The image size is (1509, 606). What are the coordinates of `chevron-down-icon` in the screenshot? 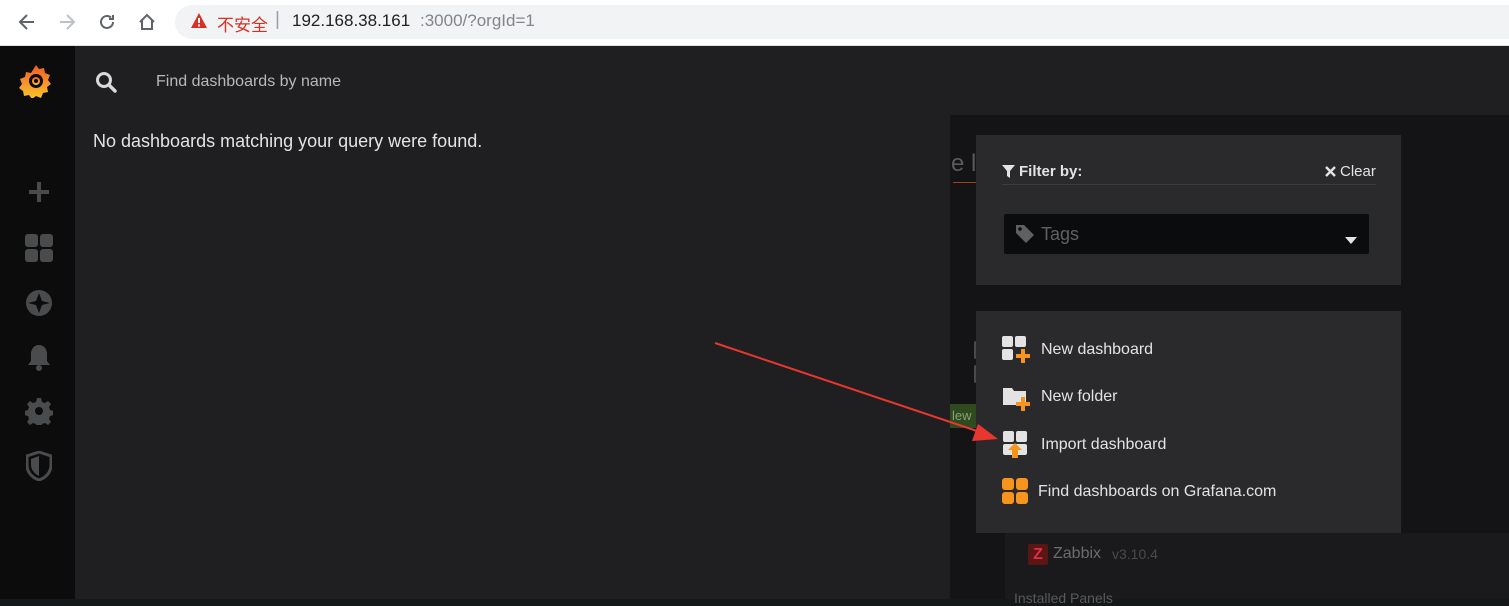 It's located at (1351, 240).